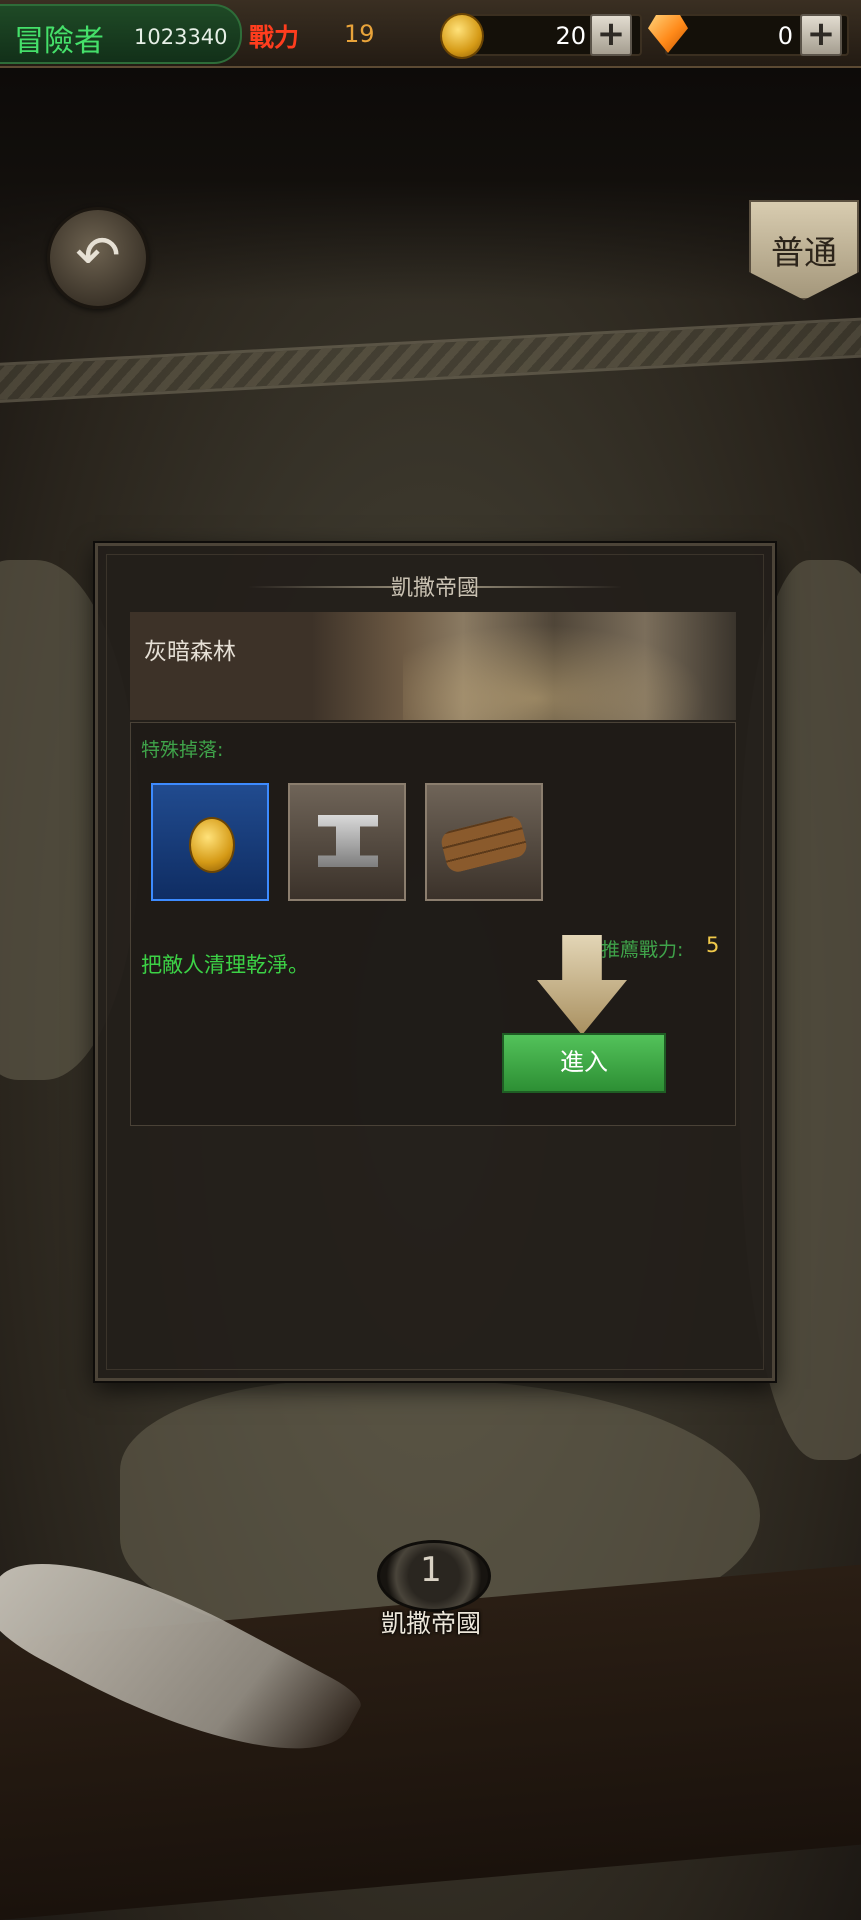  What do you see at coordinates (430, 1623) in the screenshot?
I see `stage-node-label: 凱撒帝國` at bounding box center [430, 1623].